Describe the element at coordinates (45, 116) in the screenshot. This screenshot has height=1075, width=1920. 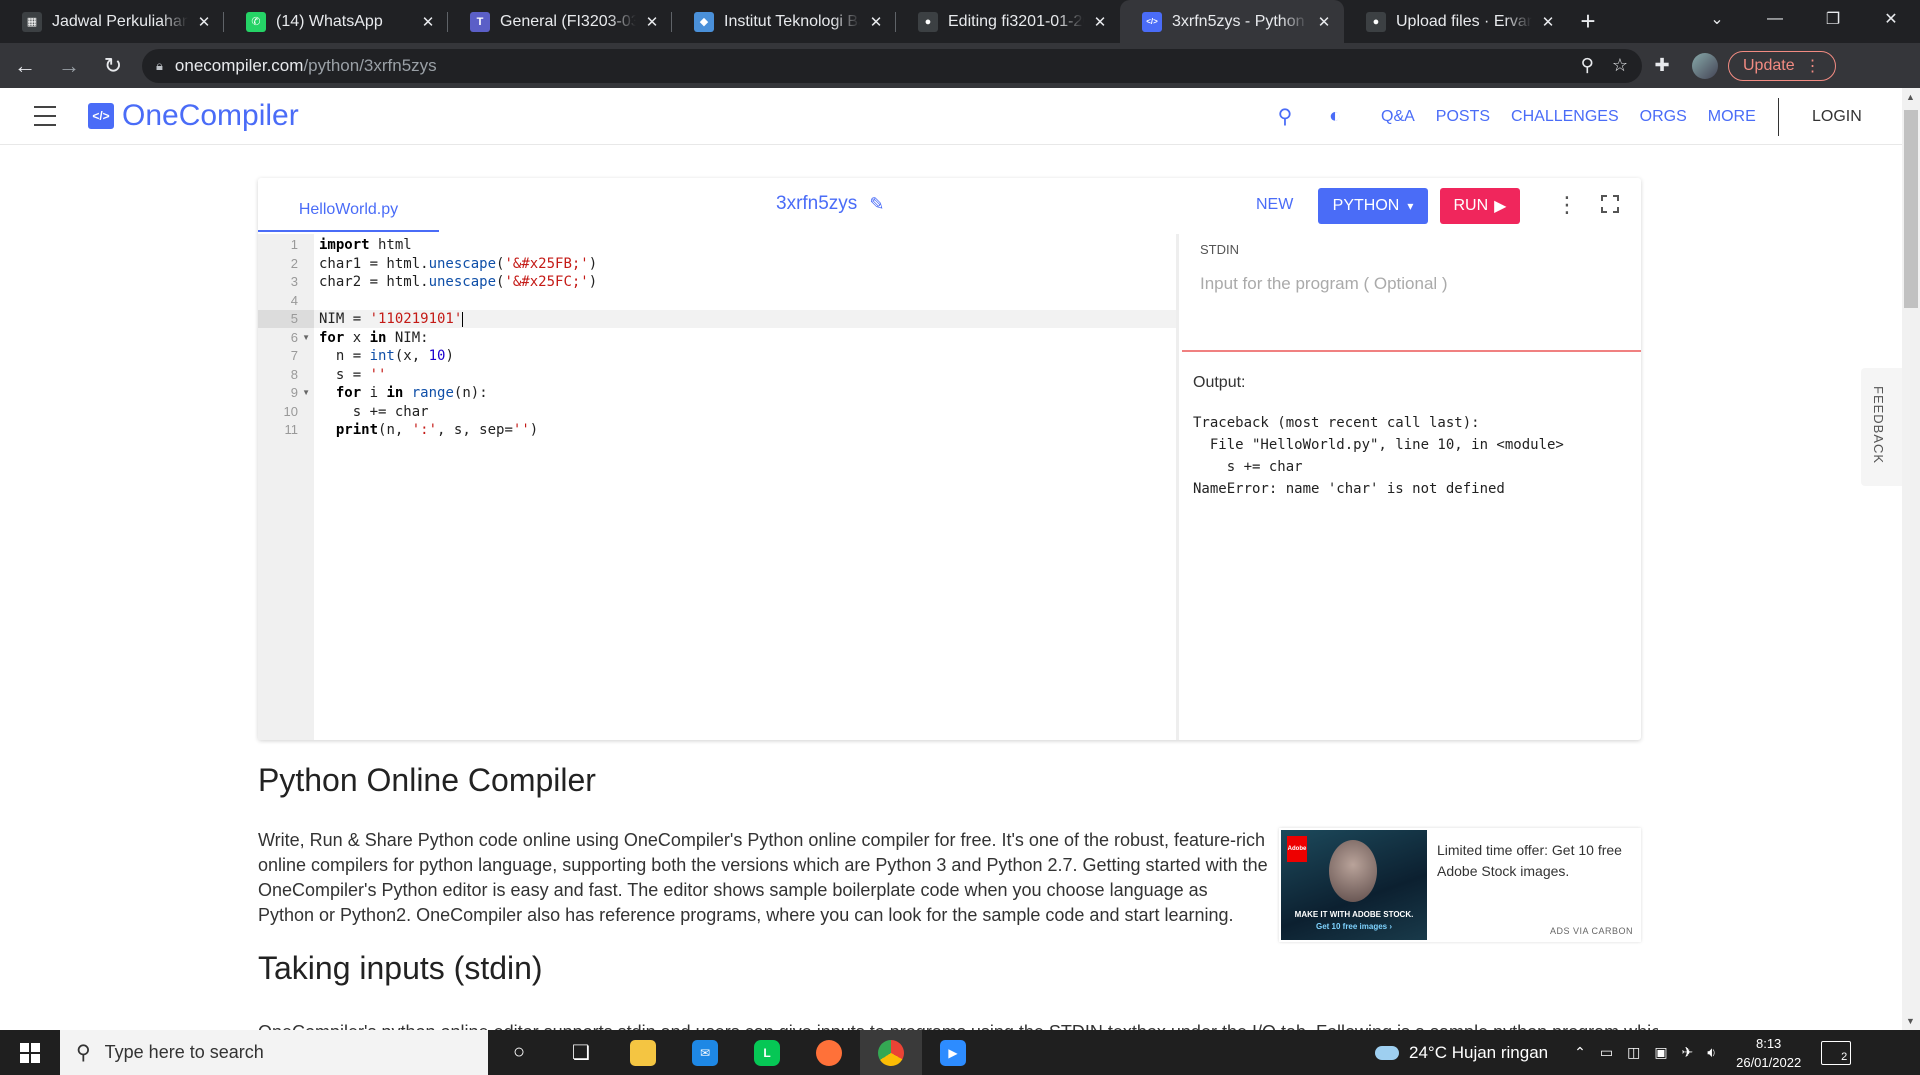
I see `hamburger-menu-icon` at that location.